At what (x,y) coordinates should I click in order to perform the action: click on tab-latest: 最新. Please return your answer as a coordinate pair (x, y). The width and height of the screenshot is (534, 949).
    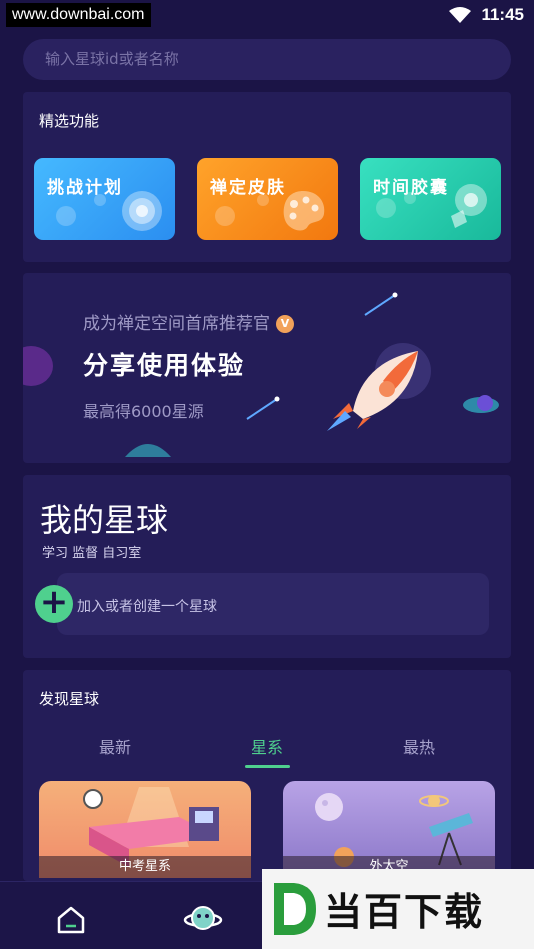
    Looking at the image, I should click on (115, 746).